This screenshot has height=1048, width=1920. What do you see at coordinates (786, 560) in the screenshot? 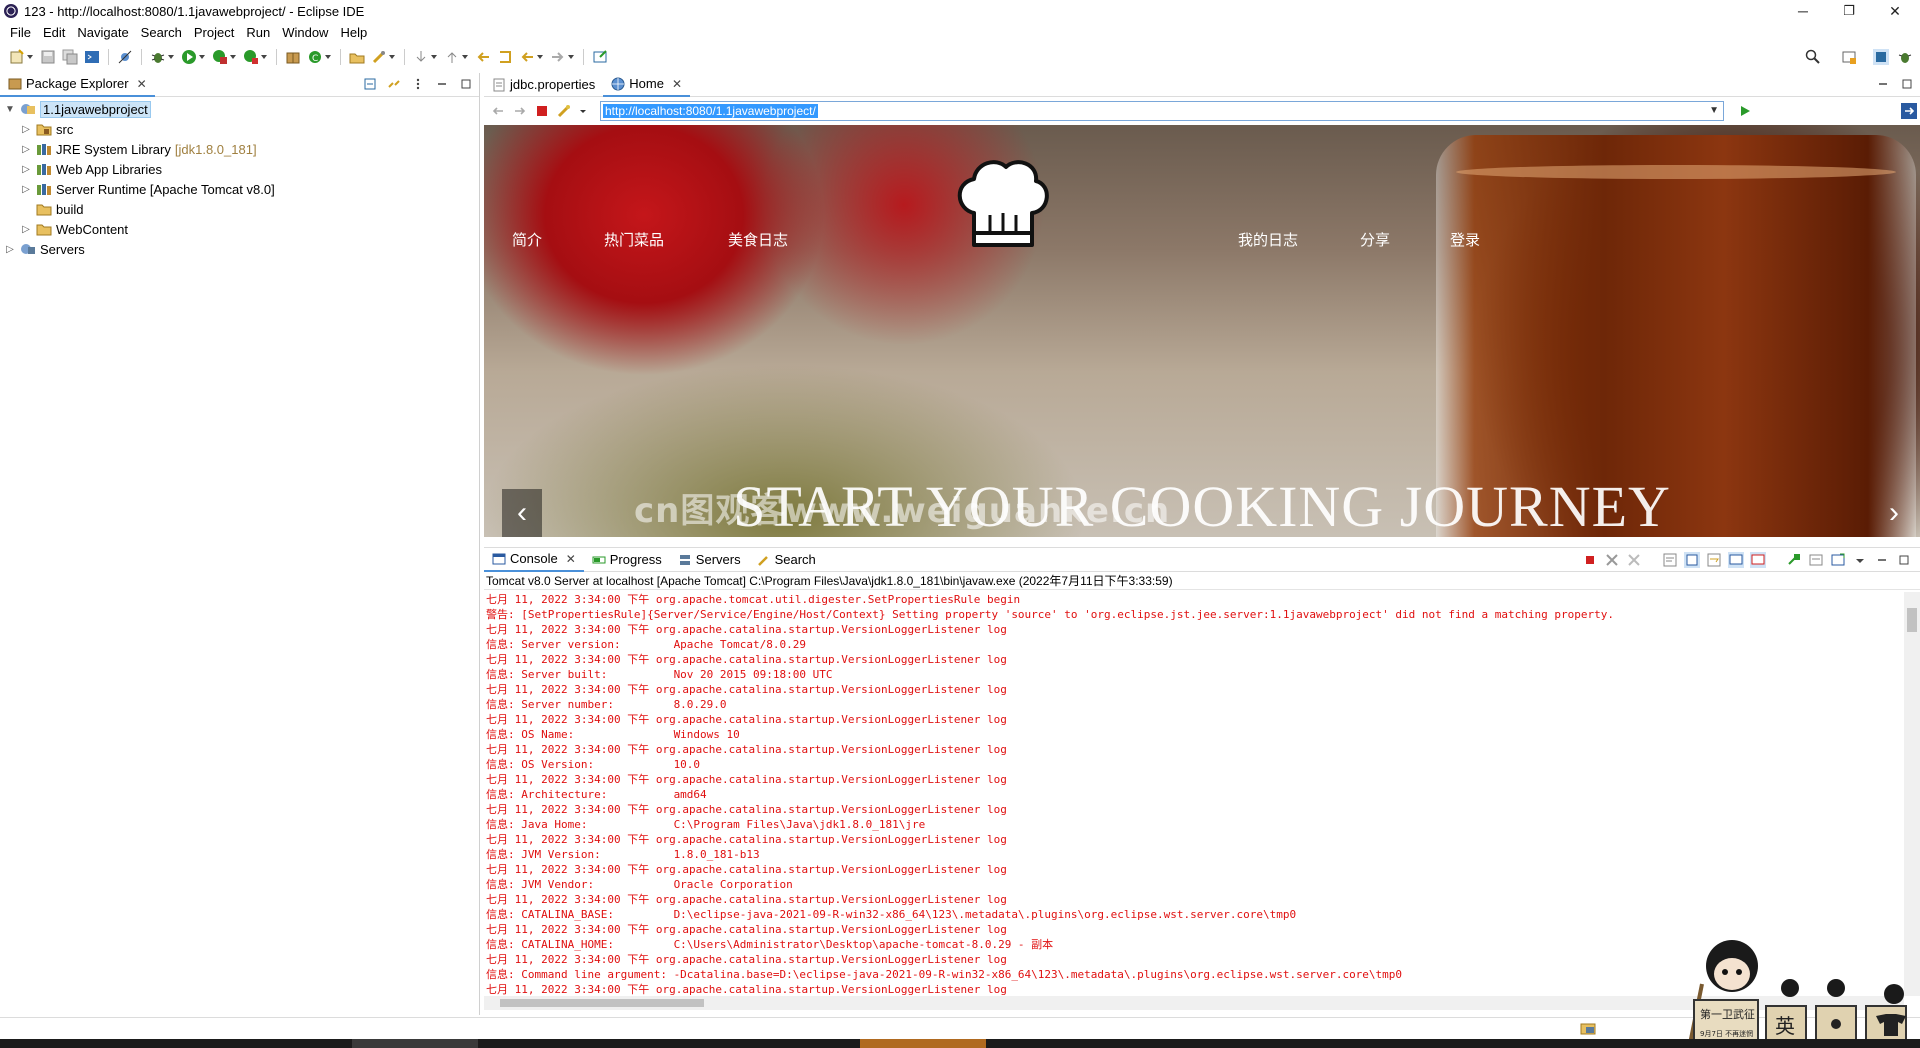
I see `tab-search: Search` at bounding box center [786, 560].